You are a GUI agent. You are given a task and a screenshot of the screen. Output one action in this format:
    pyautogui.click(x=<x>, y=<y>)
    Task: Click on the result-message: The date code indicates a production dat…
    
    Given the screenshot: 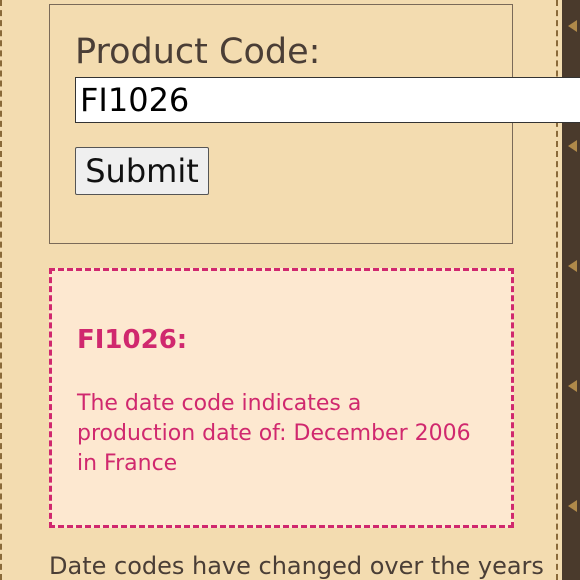 What is the action you would take?
    pyautogui.click(x=287, y=434)
    